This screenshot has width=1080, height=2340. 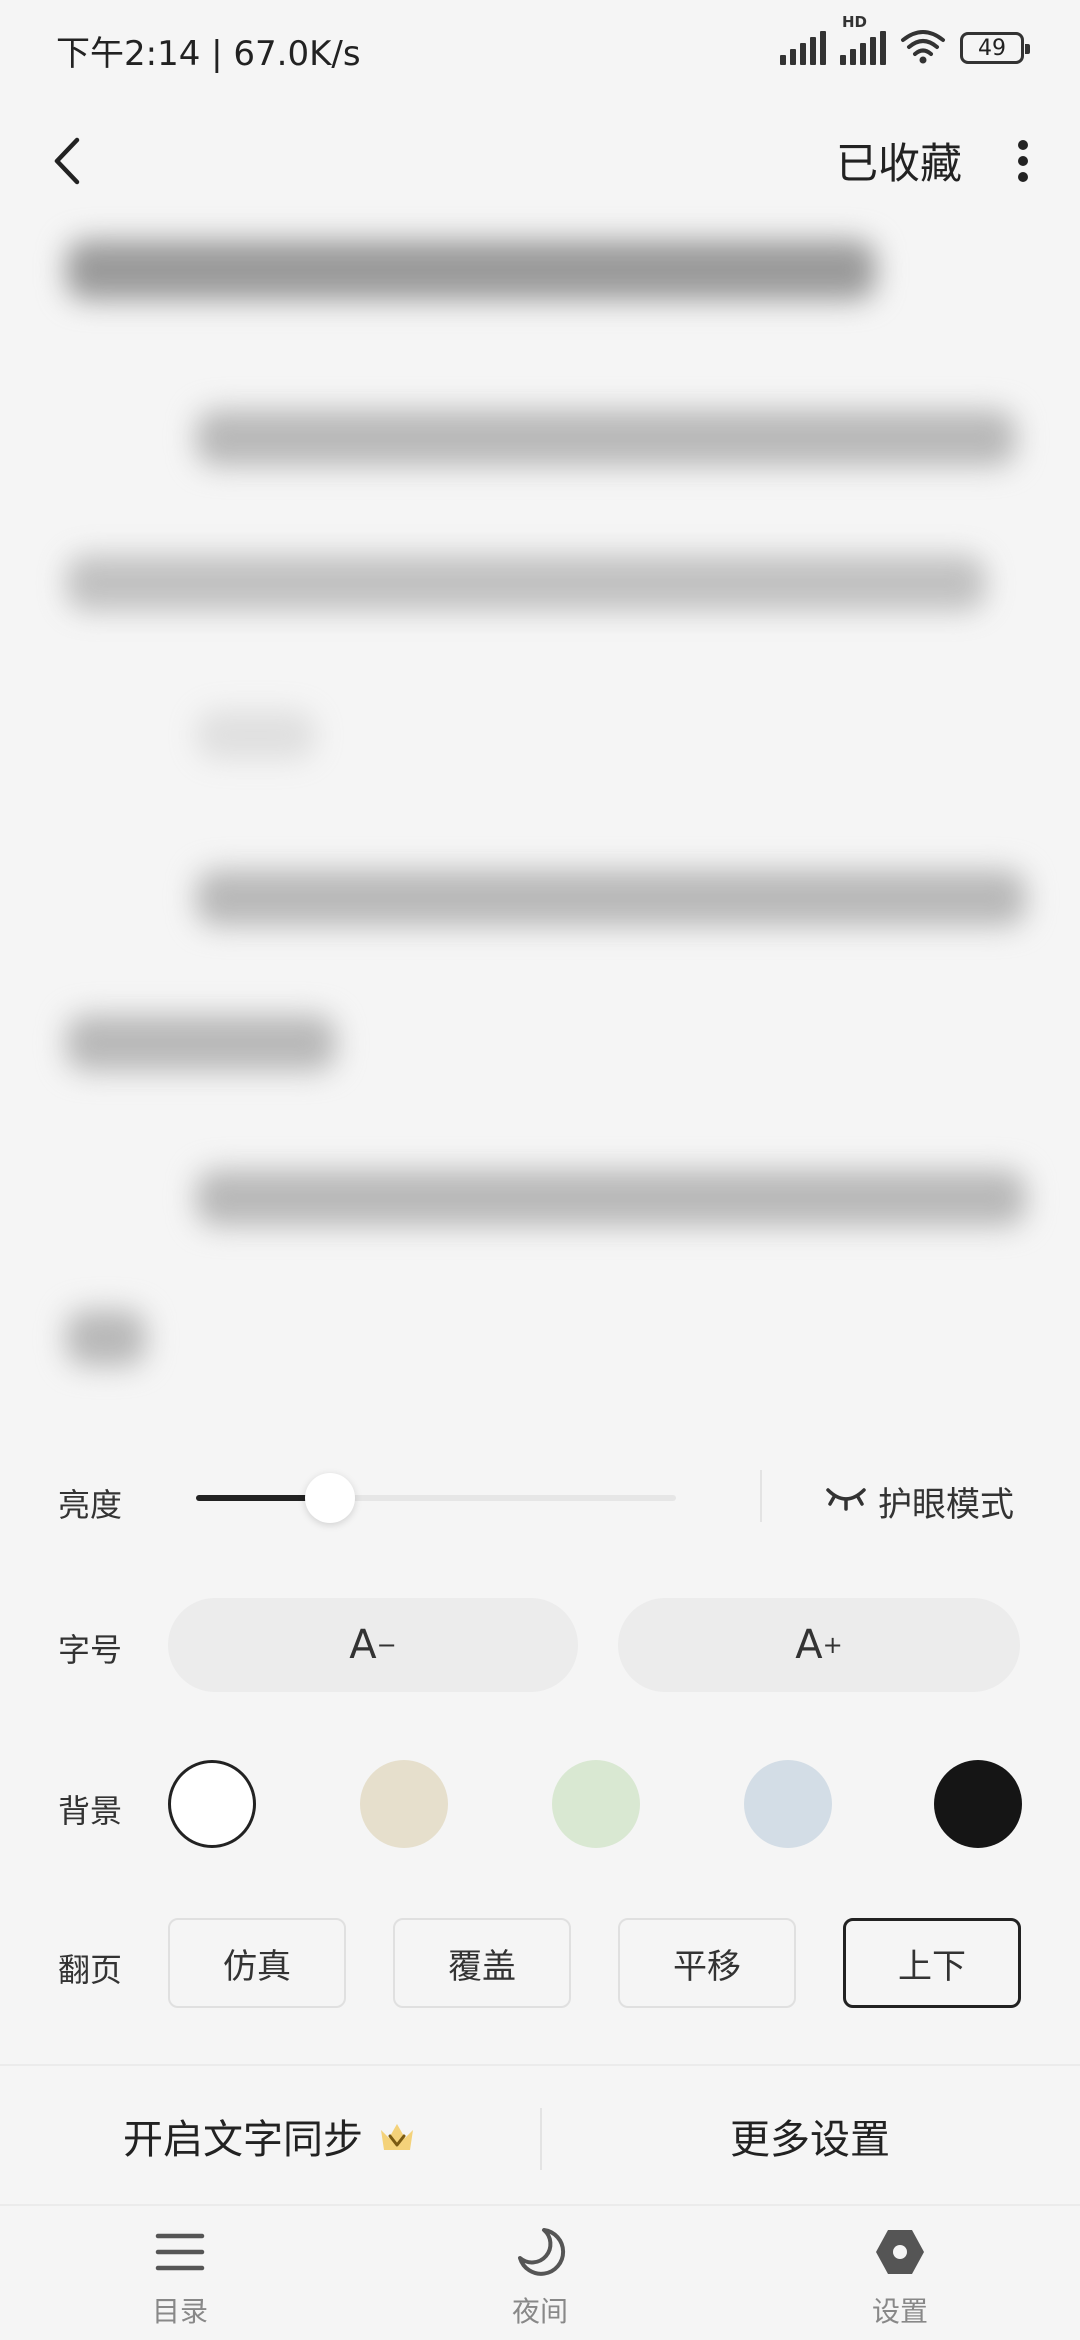 I want to click on chevron-left-icon, so click(x=67, y=161).